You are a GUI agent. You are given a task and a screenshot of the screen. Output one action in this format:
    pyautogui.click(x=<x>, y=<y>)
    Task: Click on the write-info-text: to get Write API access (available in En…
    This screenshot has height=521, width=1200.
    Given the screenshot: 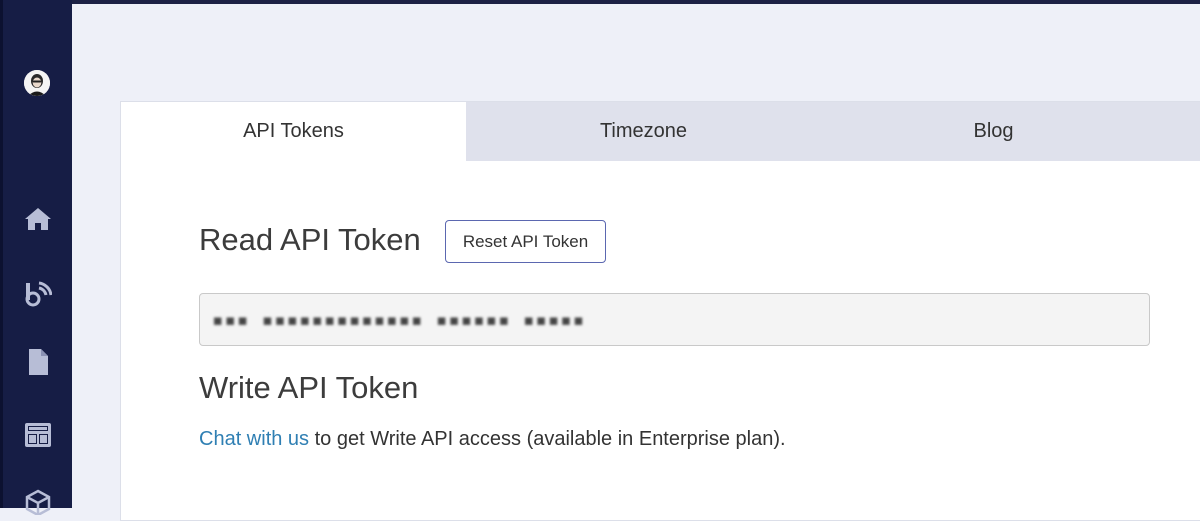 What is the action you would take?
    pyautogui.click(x=547, y=439)
    